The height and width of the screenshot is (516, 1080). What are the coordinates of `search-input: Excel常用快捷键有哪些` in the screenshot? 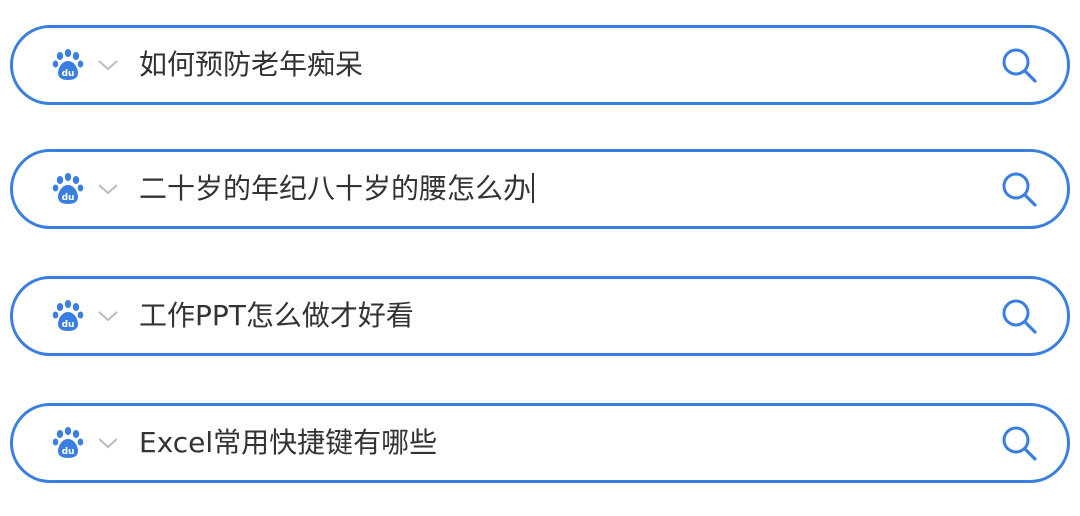 It's located at (568, 443).